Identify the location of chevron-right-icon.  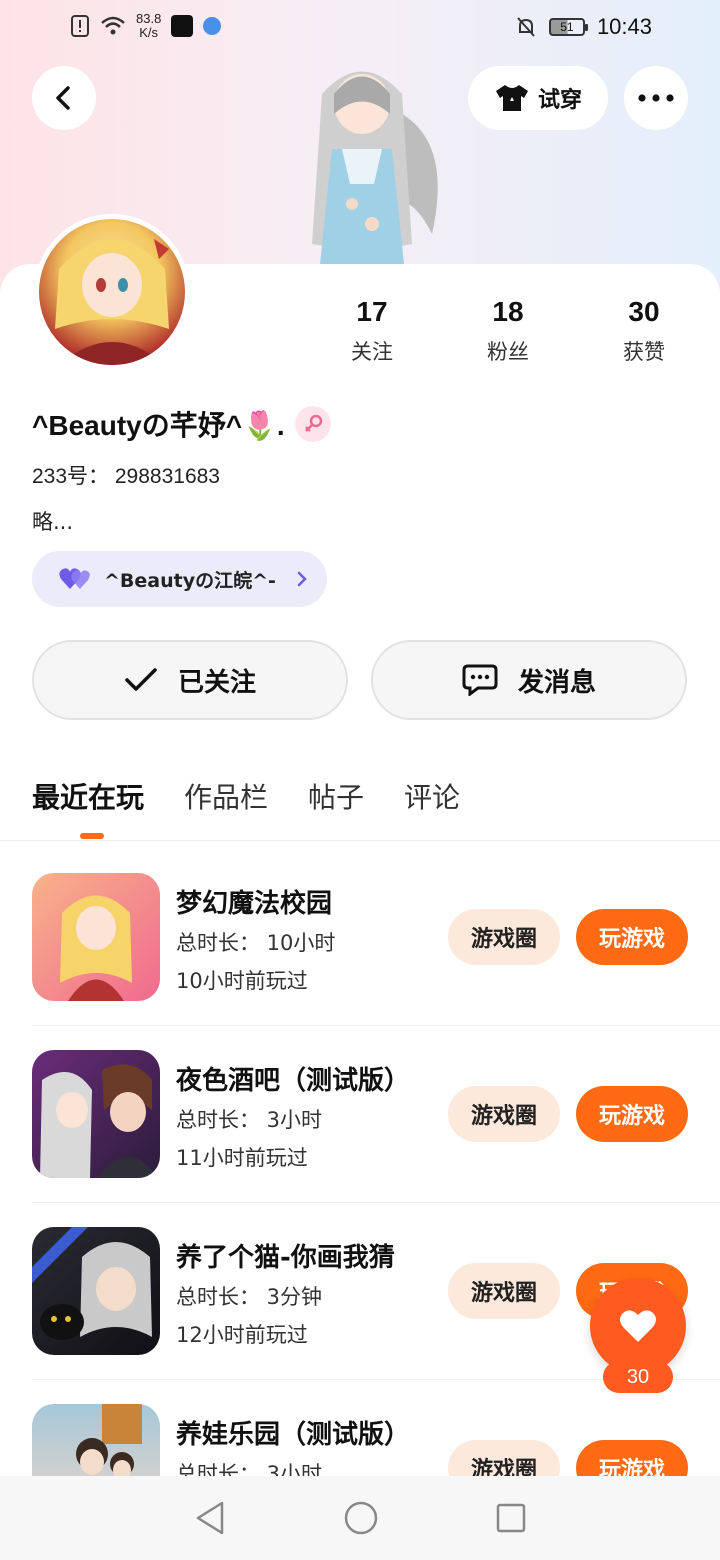
(302, 579).